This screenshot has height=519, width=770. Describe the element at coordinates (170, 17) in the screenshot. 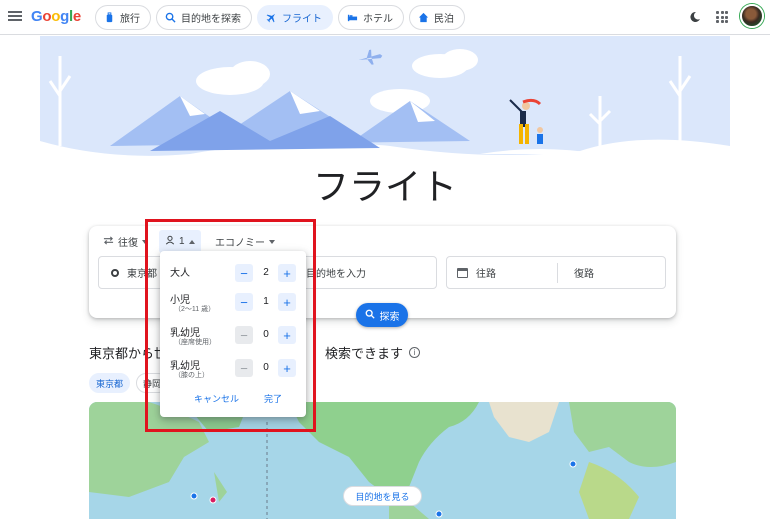

I see `explore-icon` at that location.